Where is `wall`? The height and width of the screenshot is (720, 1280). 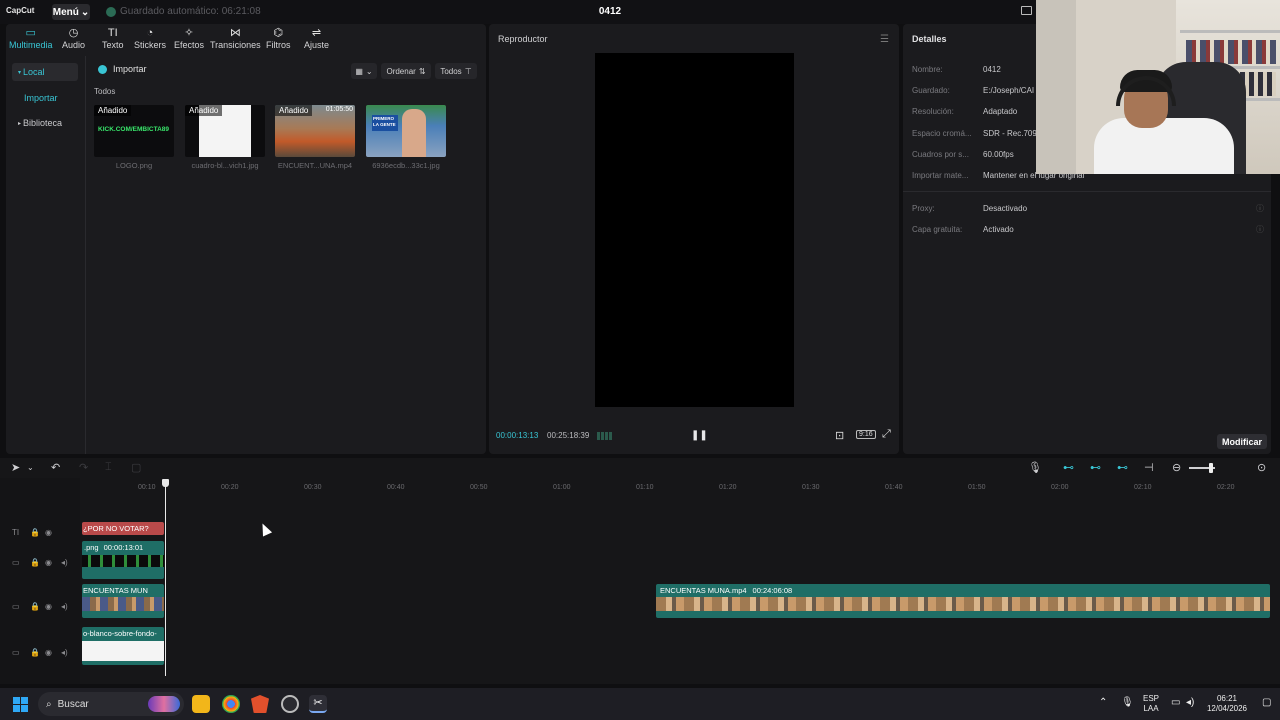 wall is located at coordinates (1056, 87).